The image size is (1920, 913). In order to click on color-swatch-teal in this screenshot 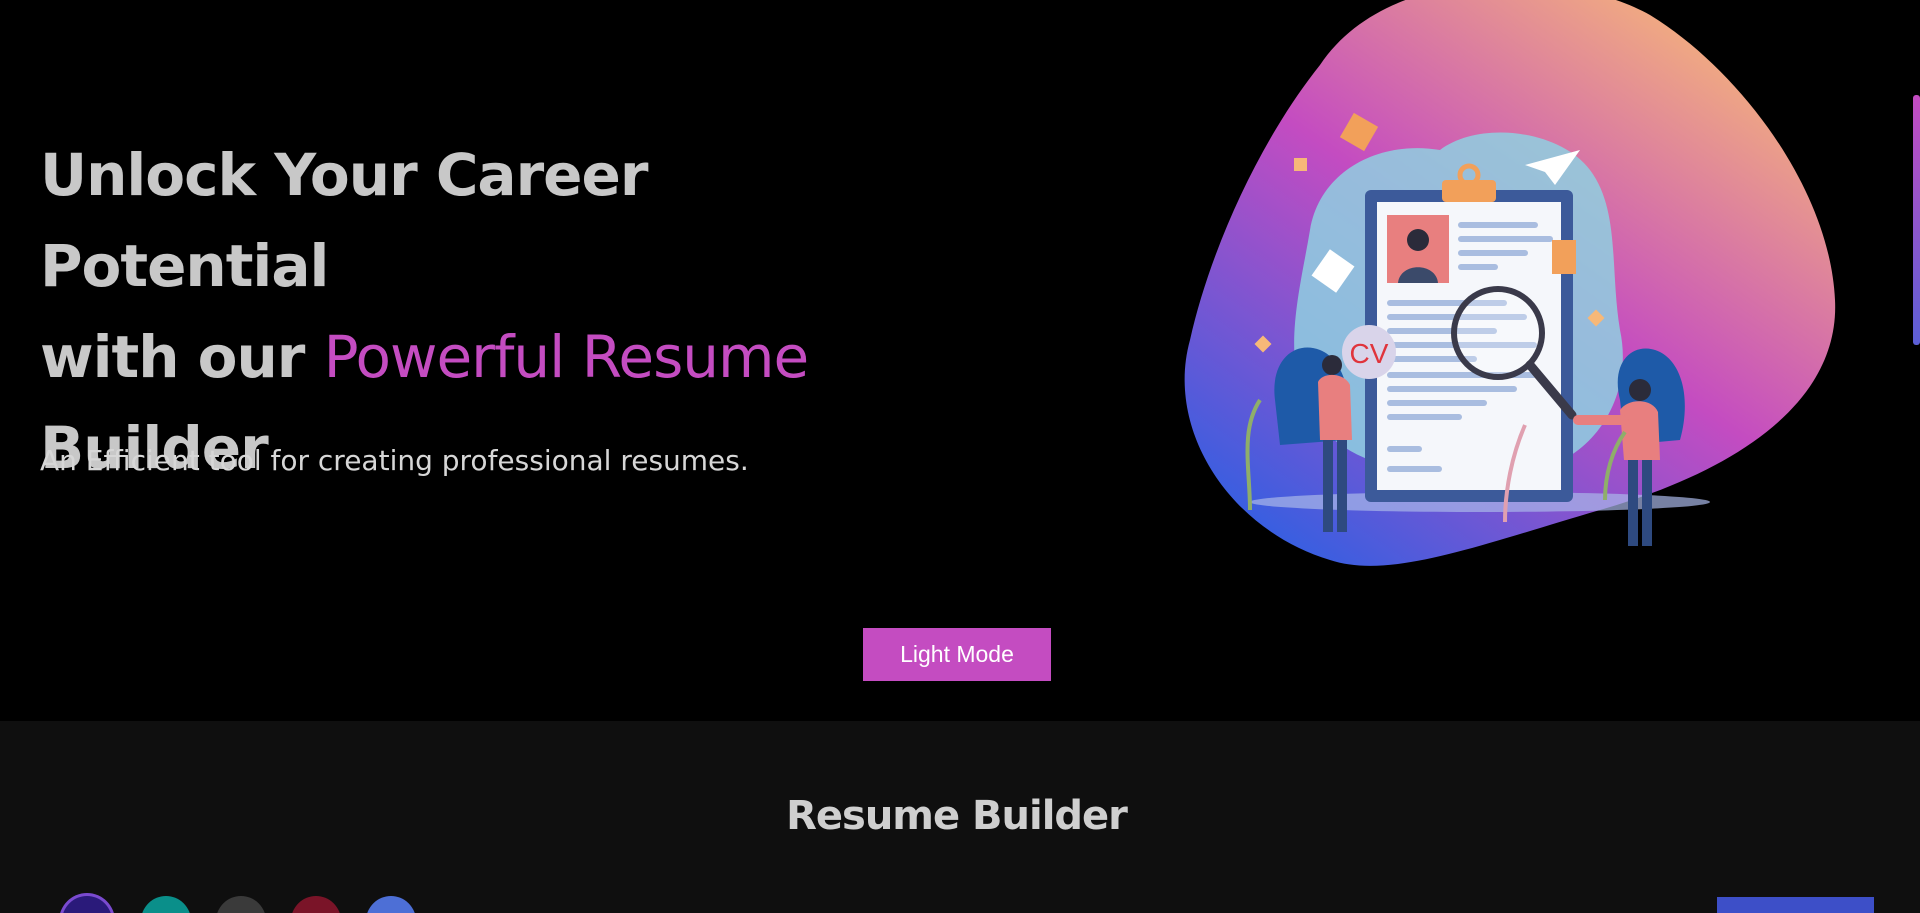, I will do `click(166, 904)`.